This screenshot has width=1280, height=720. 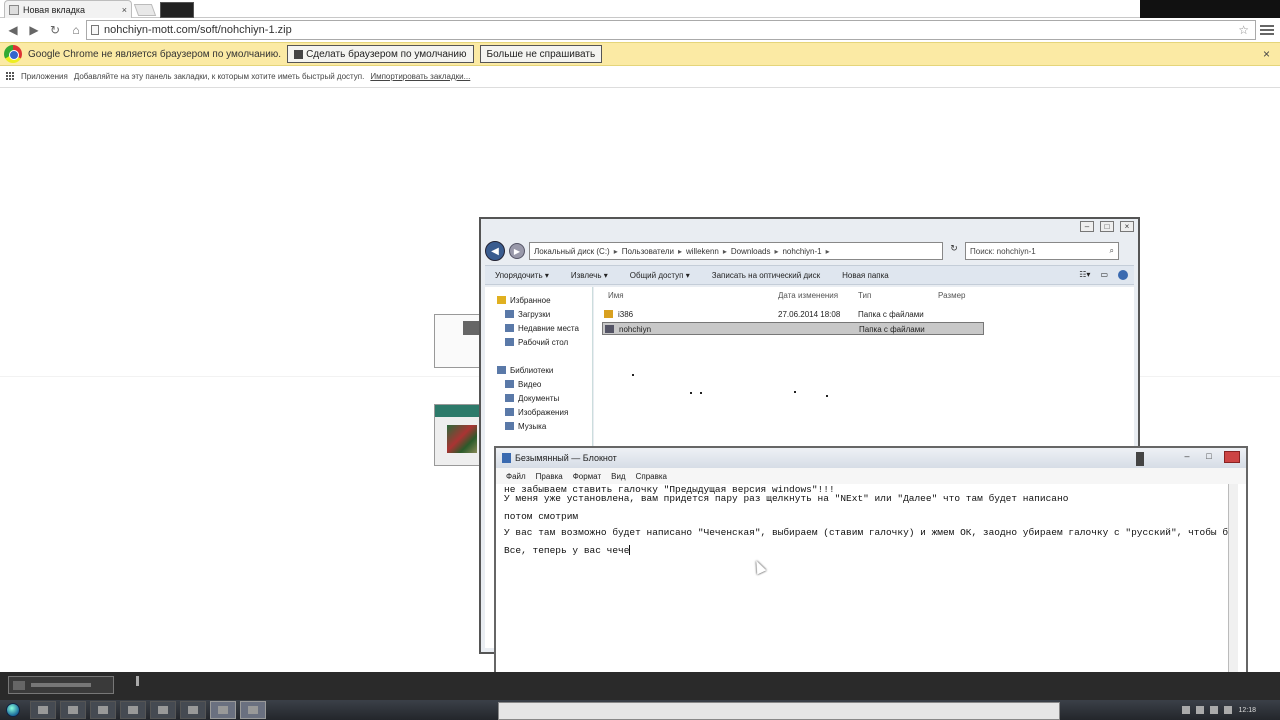 I want to click on nav-label: Документы, so click(x=539, y=398).